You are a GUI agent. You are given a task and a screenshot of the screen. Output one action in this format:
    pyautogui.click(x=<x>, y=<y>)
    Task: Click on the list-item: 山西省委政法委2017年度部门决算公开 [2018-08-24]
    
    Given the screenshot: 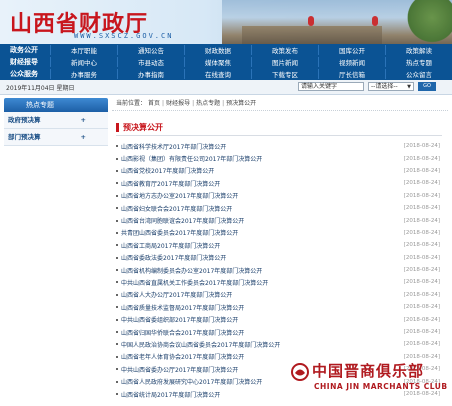 What is the action you would take?
    pyautogui.click(x=280, y=258)
    